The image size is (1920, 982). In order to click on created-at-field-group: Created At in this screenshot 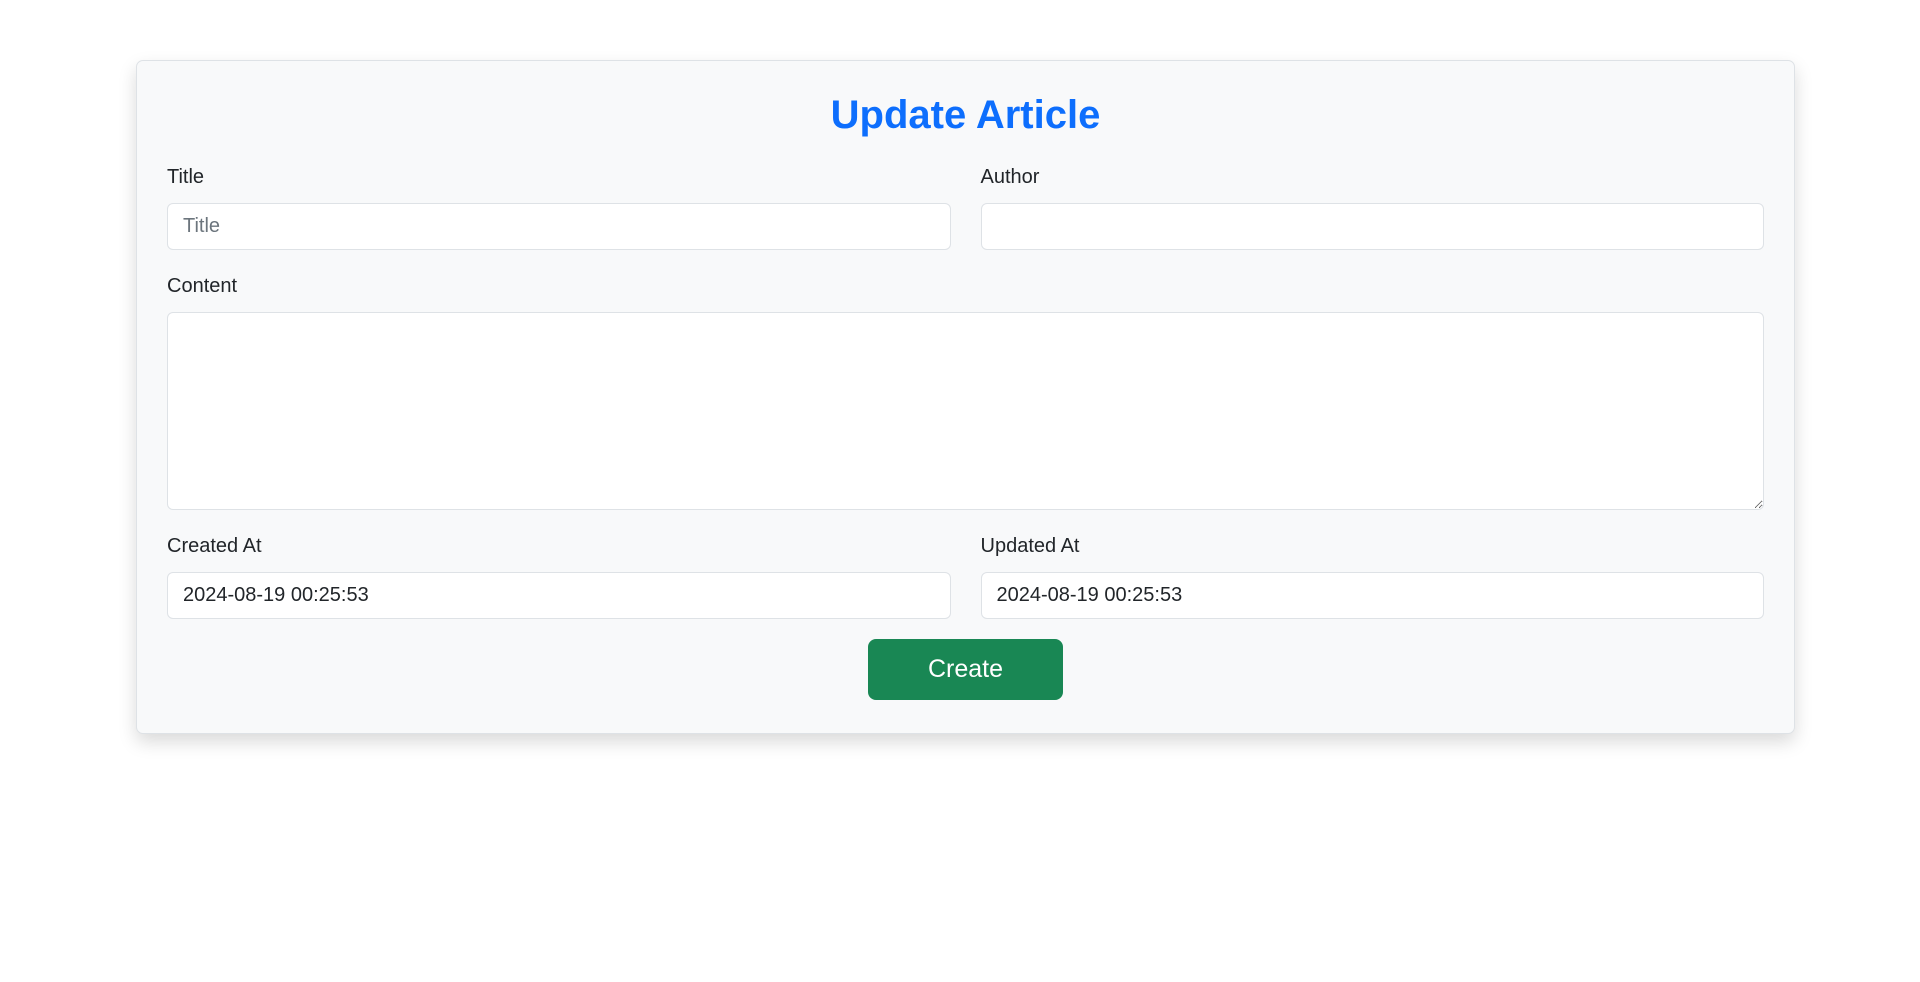, I will do `click(559, 576)`.